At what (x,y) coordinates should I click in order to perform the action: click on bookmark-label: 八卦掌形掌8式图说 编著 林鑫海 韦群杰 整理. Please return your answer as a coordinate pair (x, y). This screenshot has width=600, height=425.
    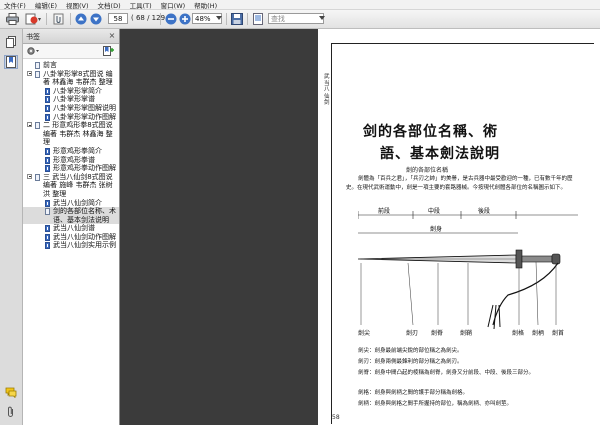
    Looking at the image, I should click on (78, 78).